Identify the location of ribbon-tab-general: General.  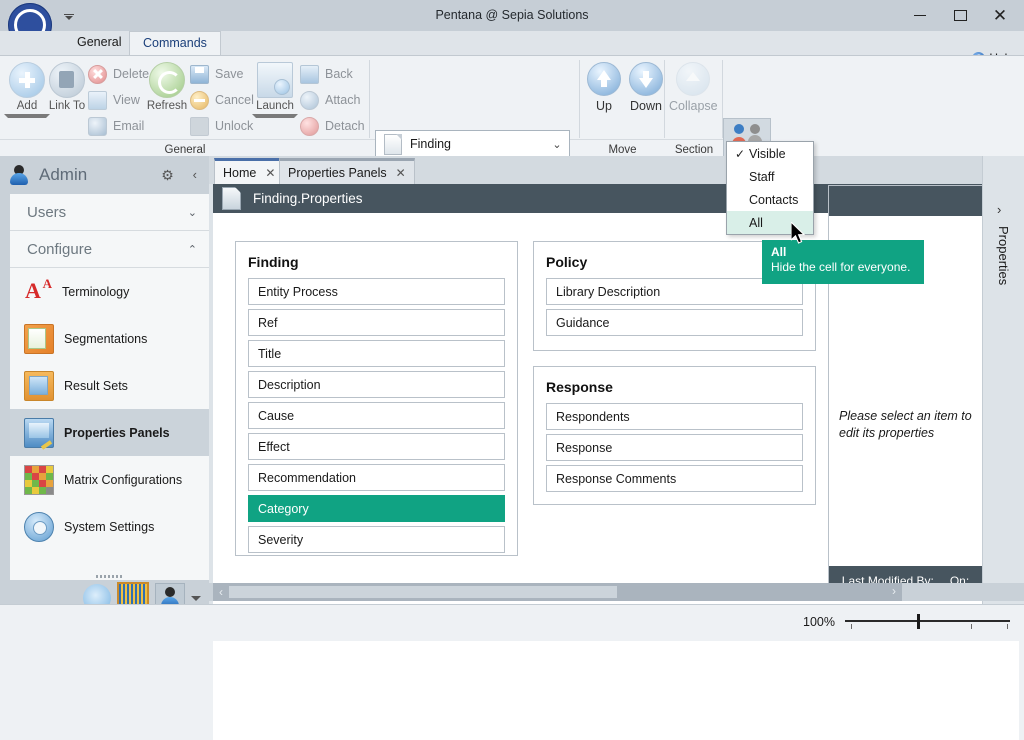
(99, 43).